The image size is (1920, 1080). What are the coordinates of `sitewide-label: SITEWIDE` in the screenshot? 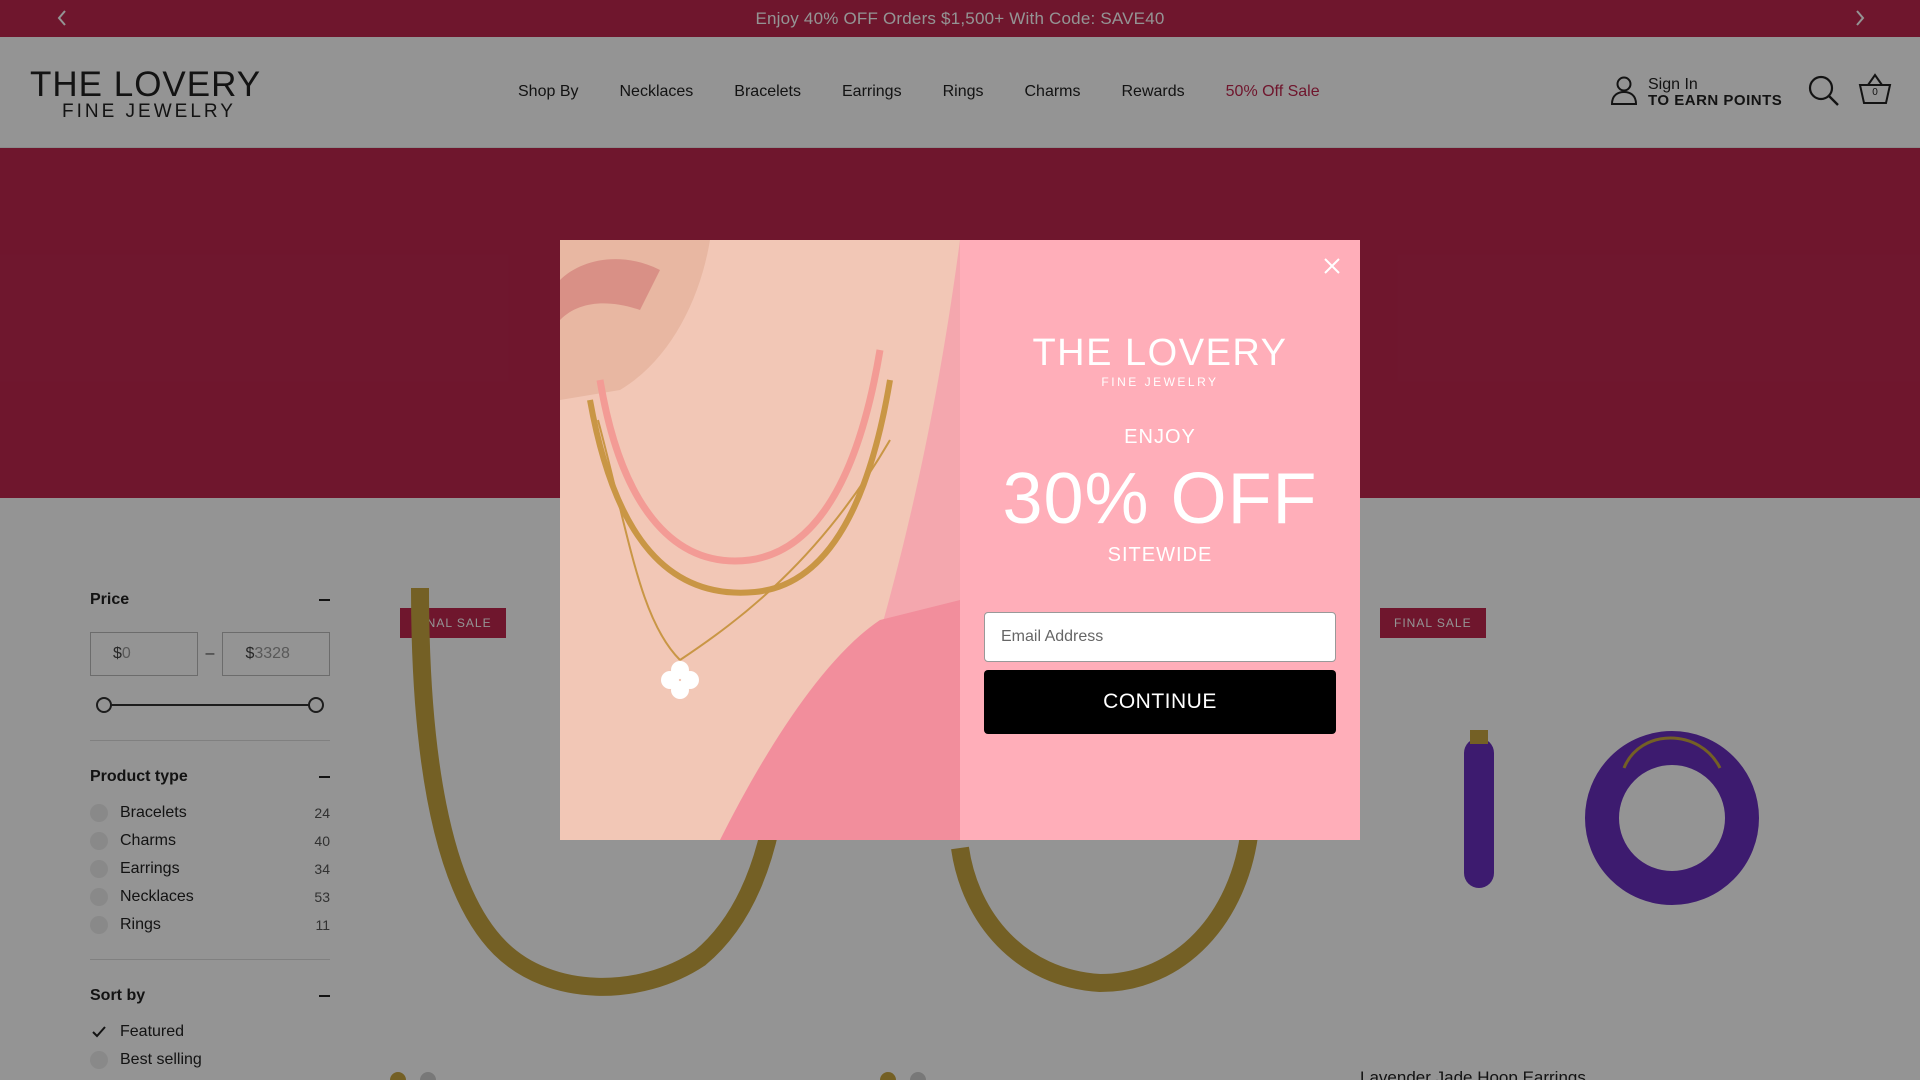 It's located at (1160, 555).